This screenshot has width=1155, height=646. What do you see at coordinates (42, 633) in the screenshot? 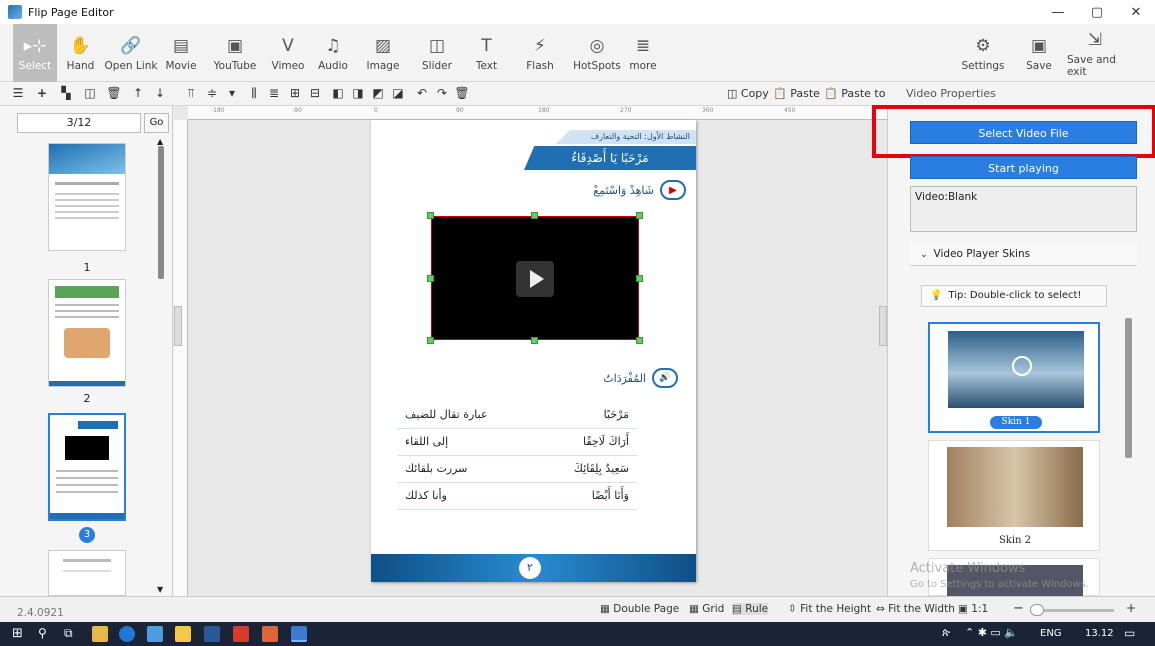
I see `search-icon: ⚲` at bounding box center [42, 633].